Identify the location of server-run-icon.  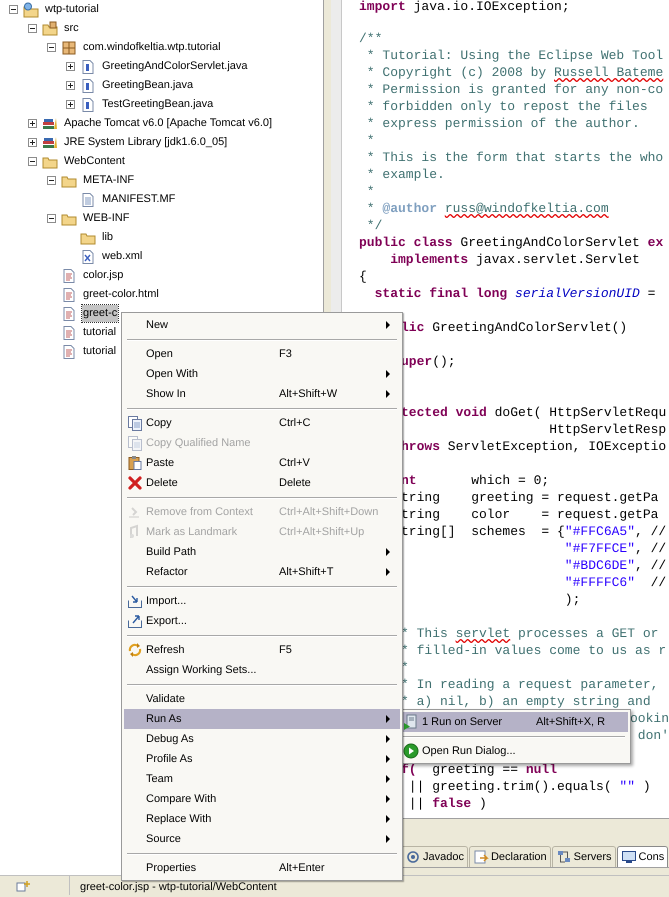
(411, 722).